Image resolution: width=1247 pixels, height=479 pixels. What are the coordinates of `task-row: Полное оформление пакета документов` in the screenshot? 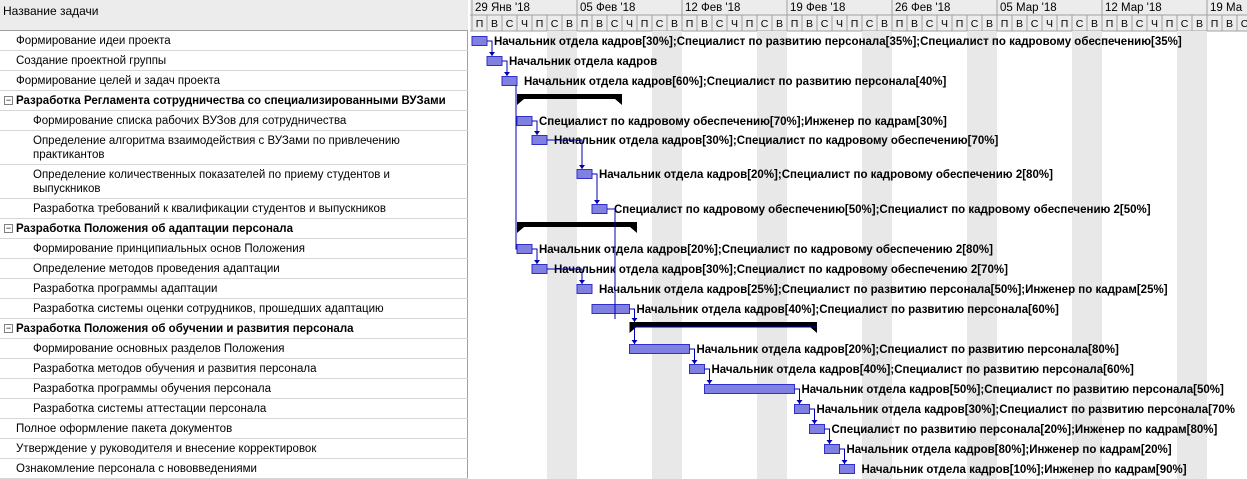 It's located at (234, 429).